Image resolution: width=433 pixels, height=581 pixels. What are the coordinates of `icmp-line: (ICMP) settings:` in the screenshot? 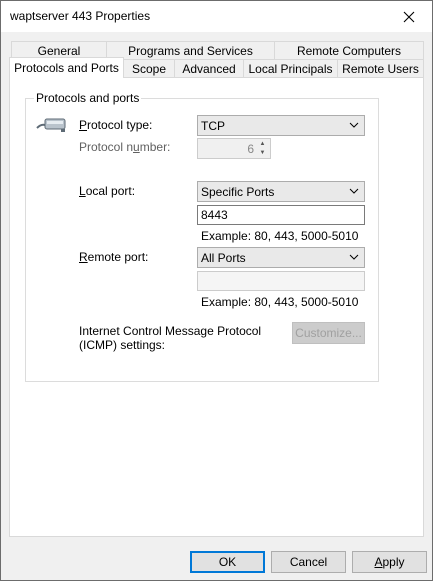 It's located at (122, 345).